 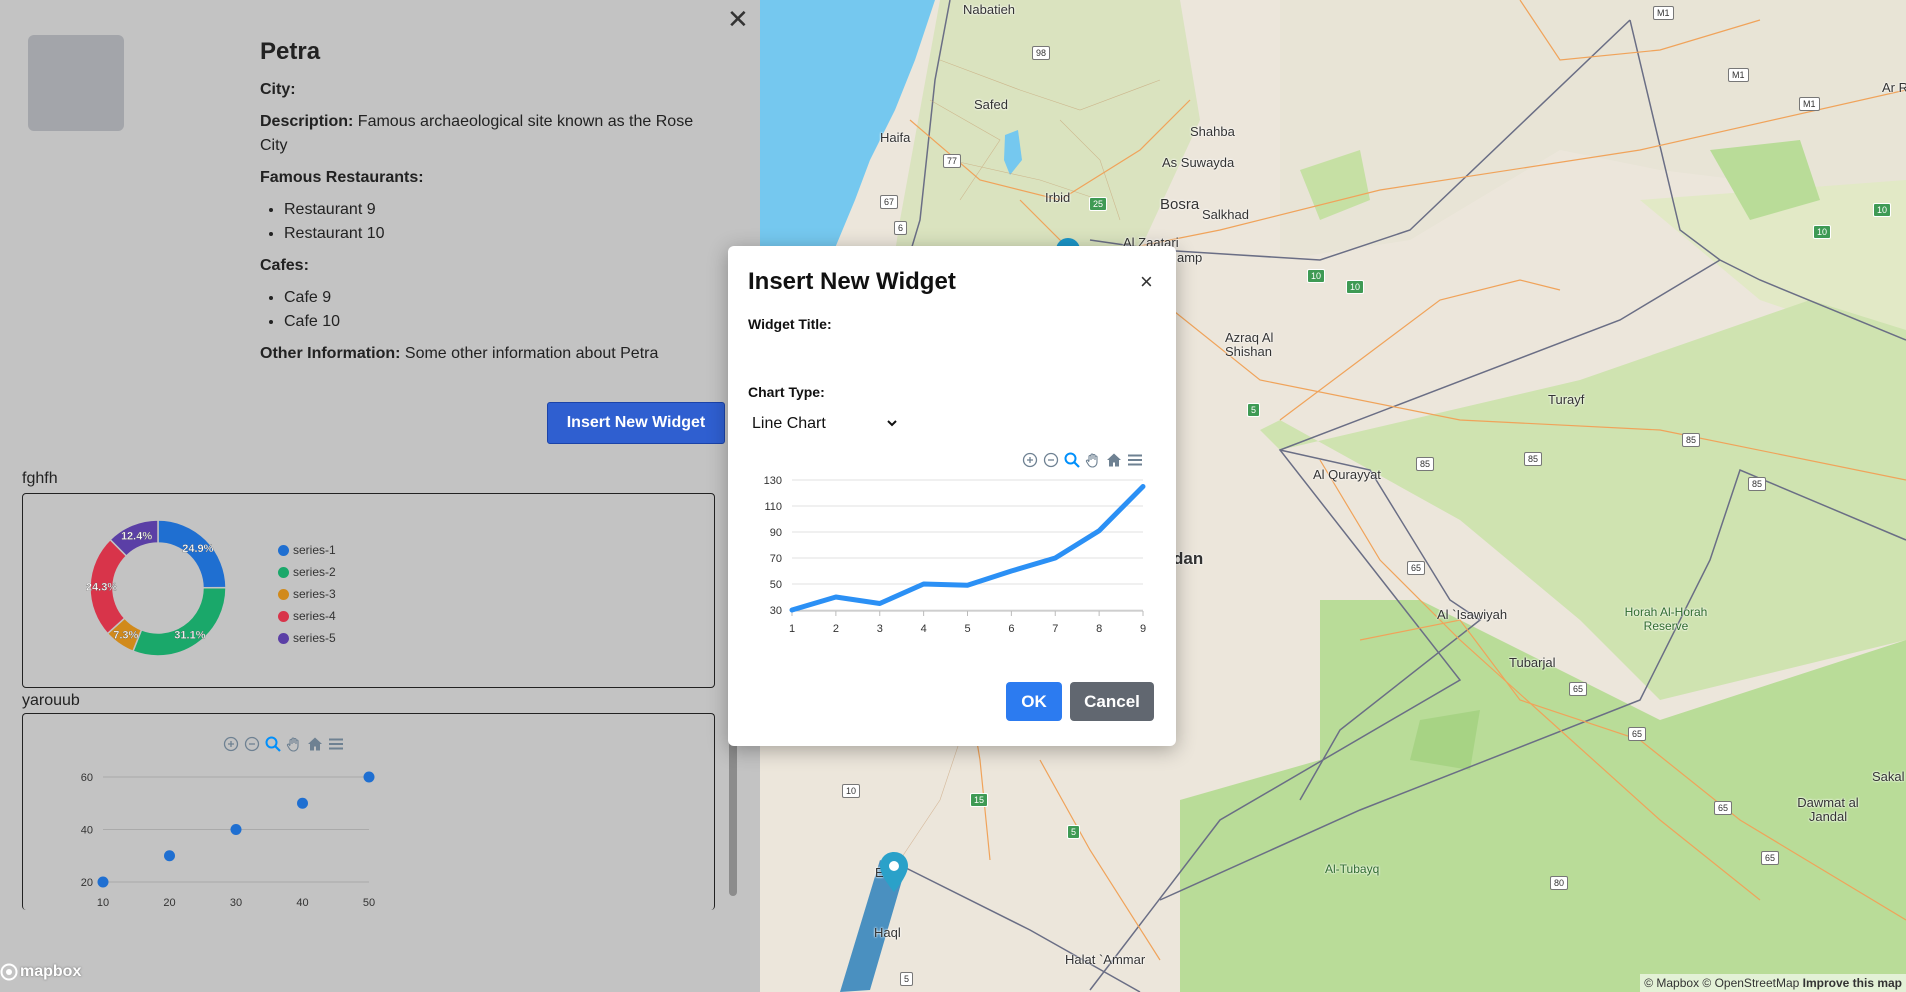 What do you see at coordinates (136, 537) in the screenshot?
I see `pie-data-label: 12.4%` at bounding box center [136, 537].